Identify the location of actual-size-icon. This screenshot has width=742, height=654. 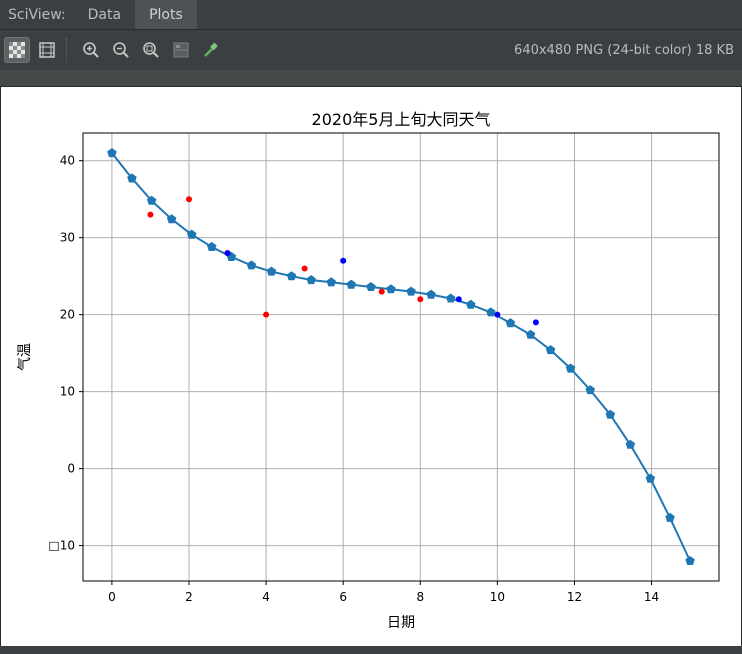
(151, 50).